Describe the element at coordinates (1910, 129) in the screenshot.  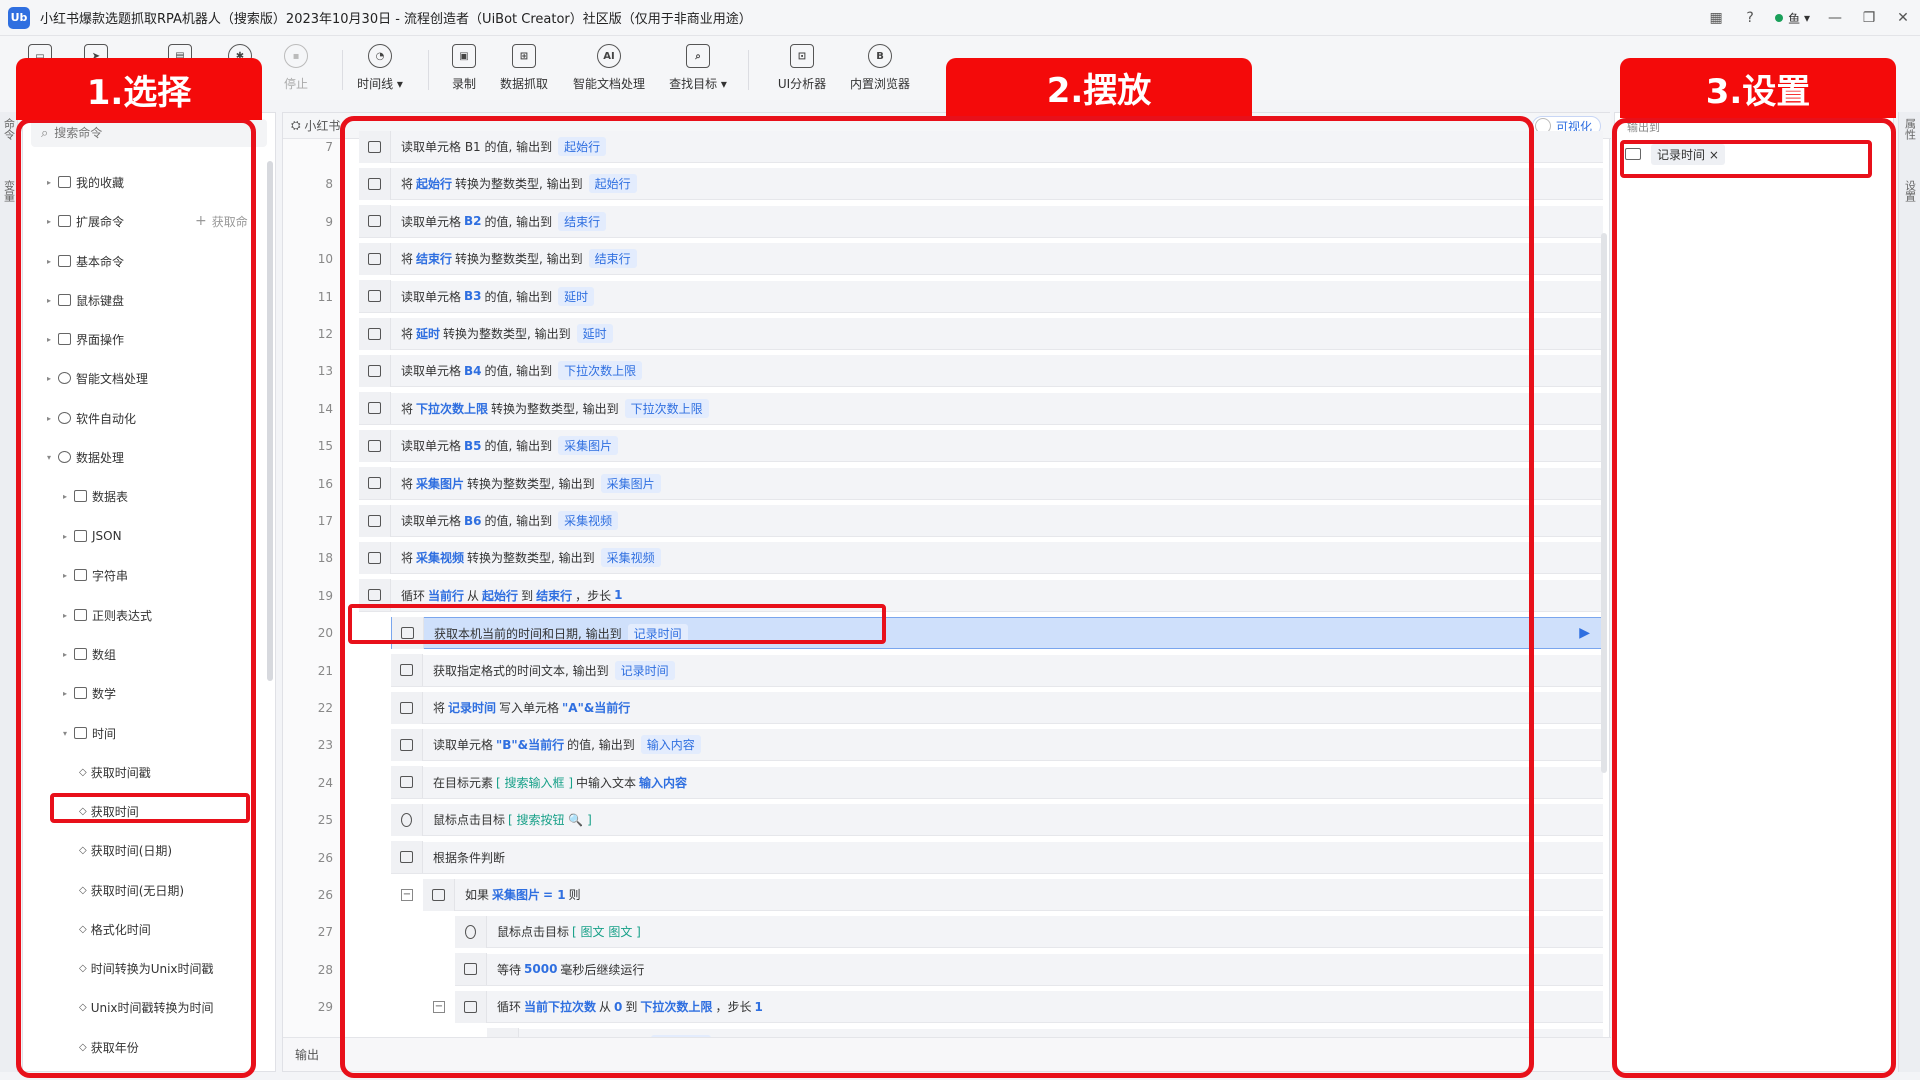
I see `rail-tab-properties: 属性` at that location.